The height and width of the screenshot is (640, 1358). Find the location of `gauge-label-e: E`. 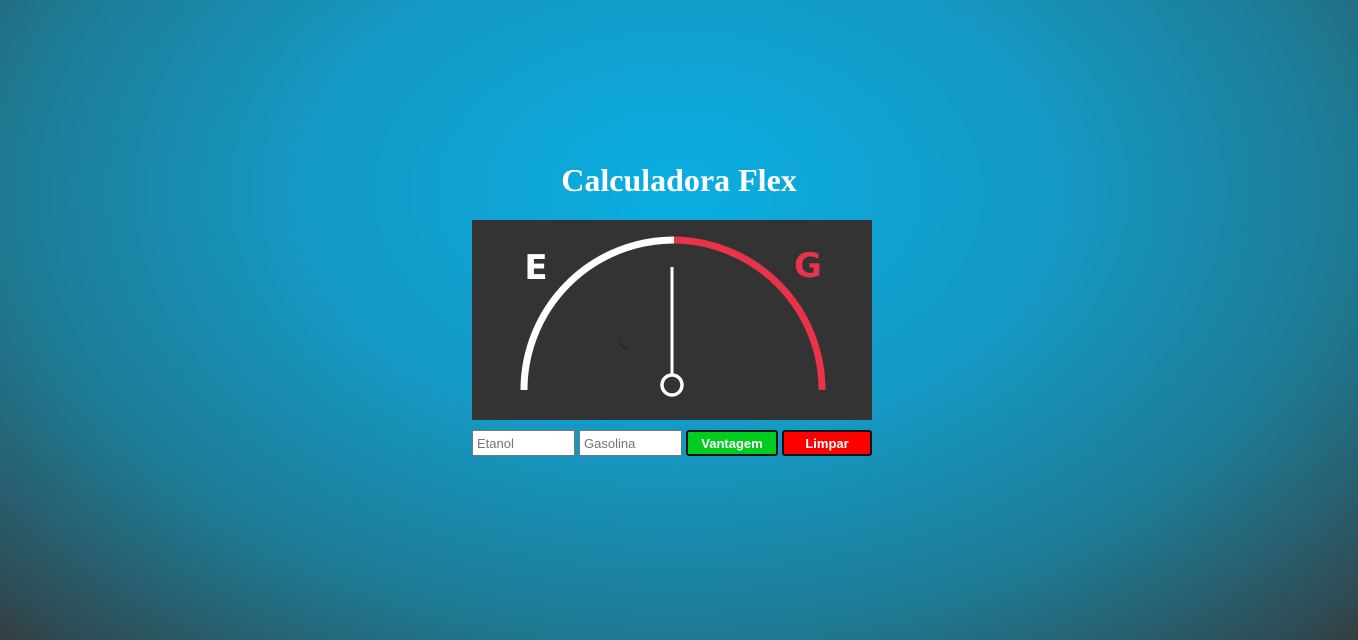

gauge-label-e: E is located at coordinates (535, 268).